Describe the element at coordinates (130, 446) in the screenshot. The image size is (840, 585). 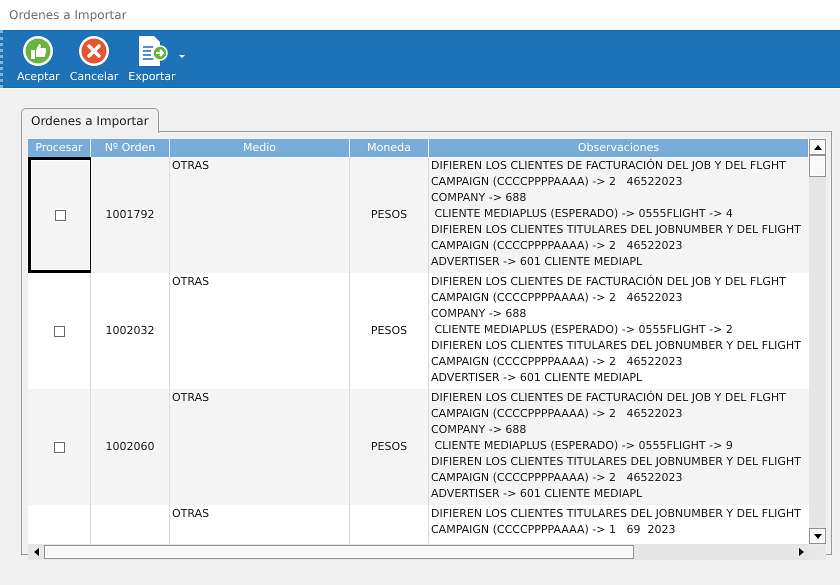
I see `order-number: 1002060` at that location.